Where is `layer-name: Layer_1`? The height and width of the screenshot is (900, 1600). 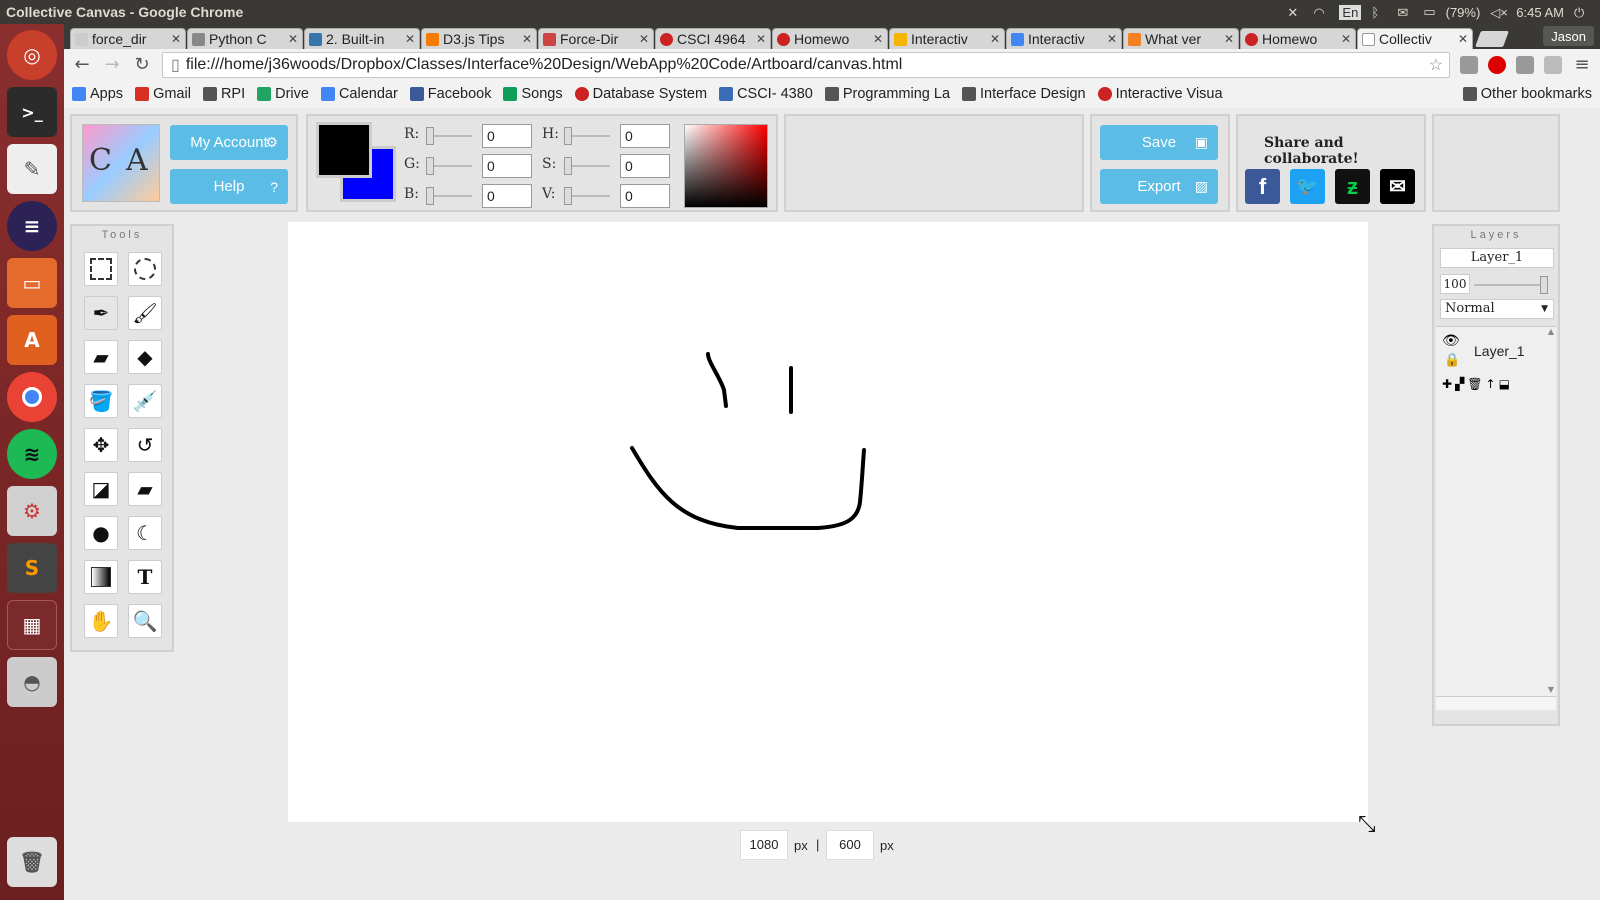 layer-name: Layer_1 is located at coordinates (1499, 351).